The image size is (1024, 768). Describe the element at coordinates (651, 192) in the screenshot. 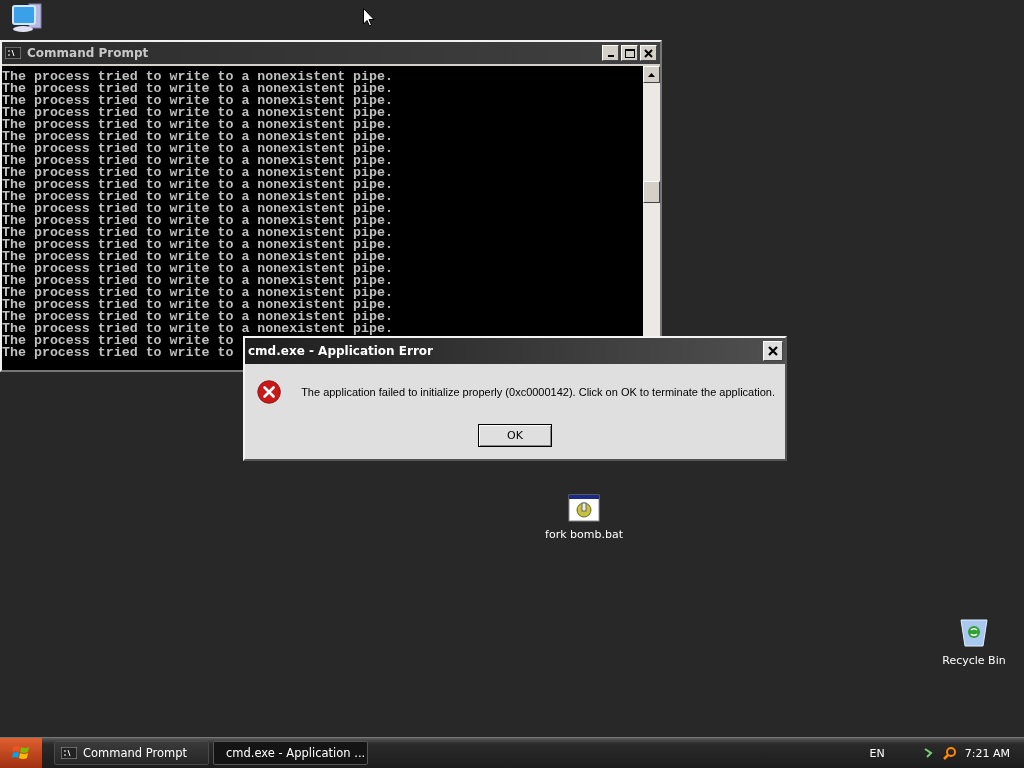

I see `scroll-thumb` at that location.